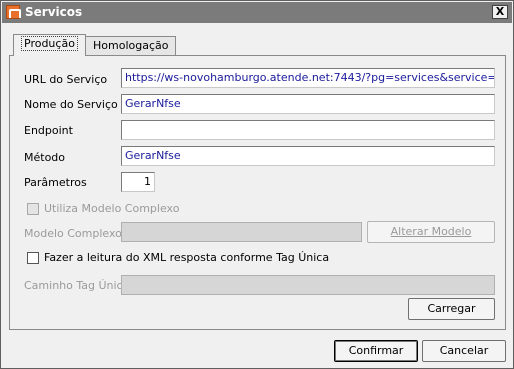 The height and width of the screenshot is (369, 514). What do you see at coordinates (33, 209) in the screenshot?
I see `utiliza-modelo-complexo-checkbox` at bounding box center [33, 209].